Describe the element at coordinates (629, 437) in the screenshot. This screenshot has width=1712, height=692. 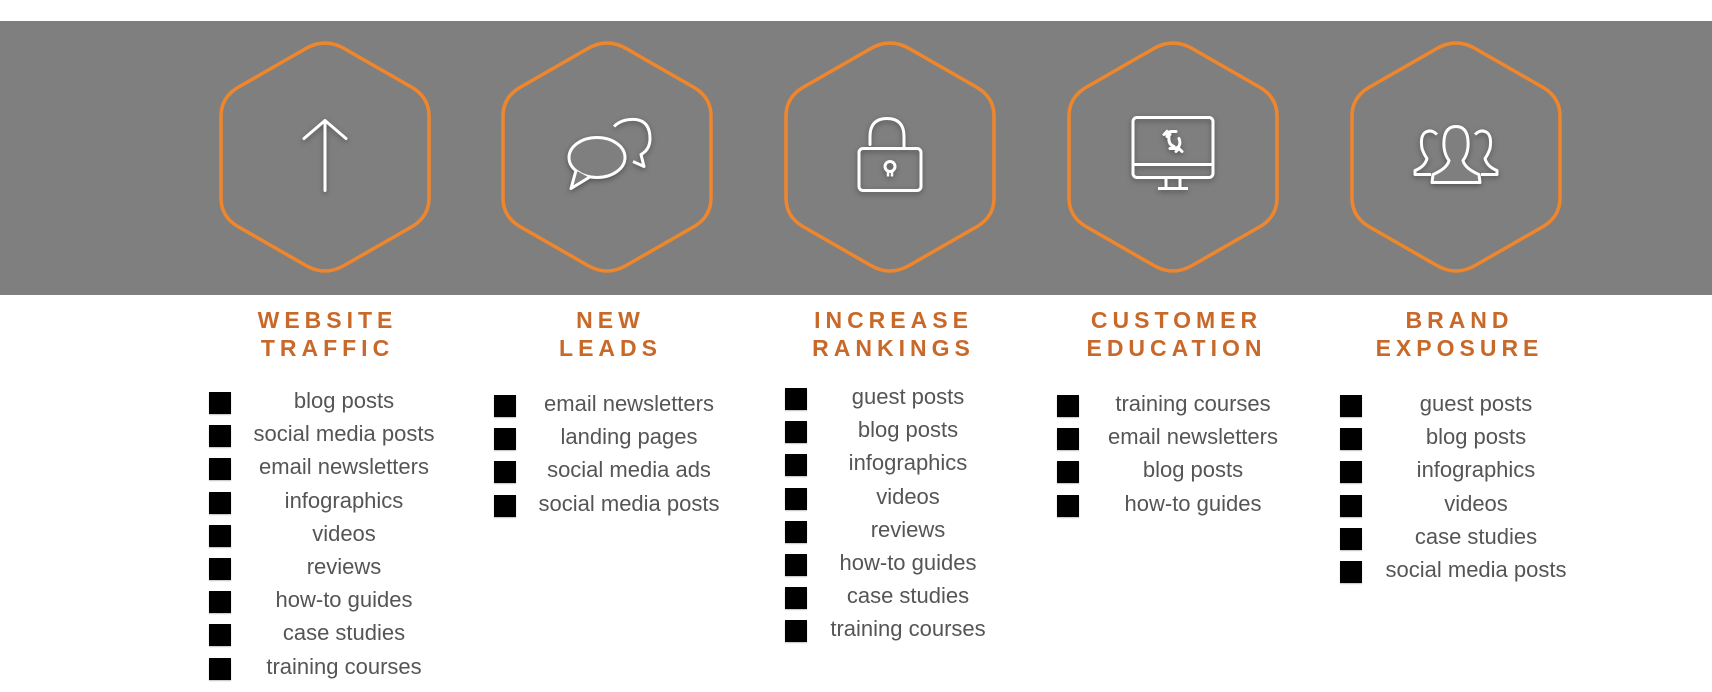
I see `list-item-label: landing pages` at that location.